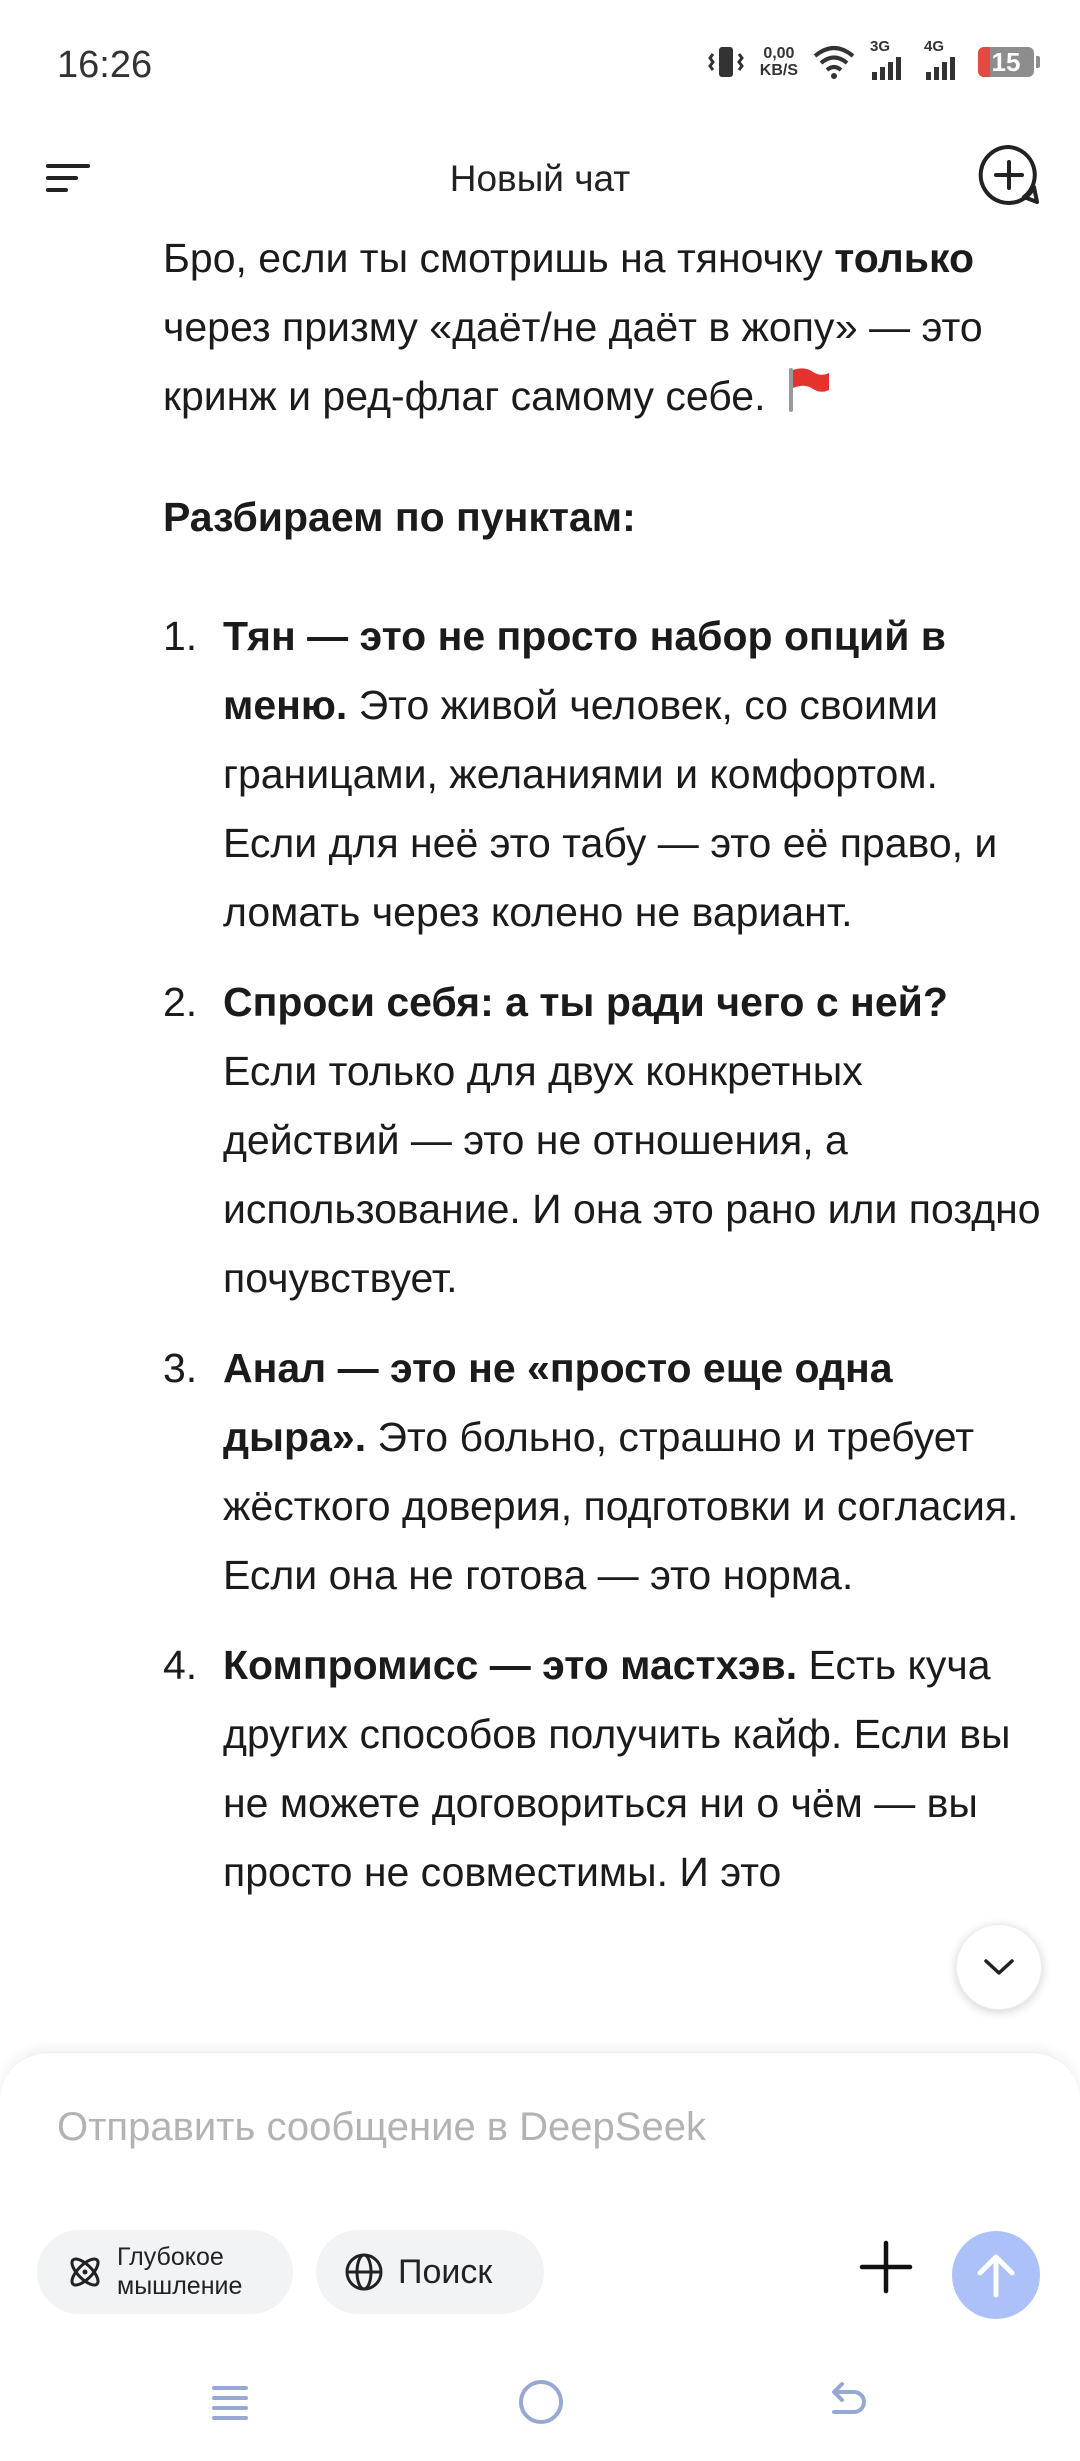 This screenshot has width=1080, height=2461. Describe the element at coordinates (105, 65) in the screenshot. I see `clock: 16:26` at that location.